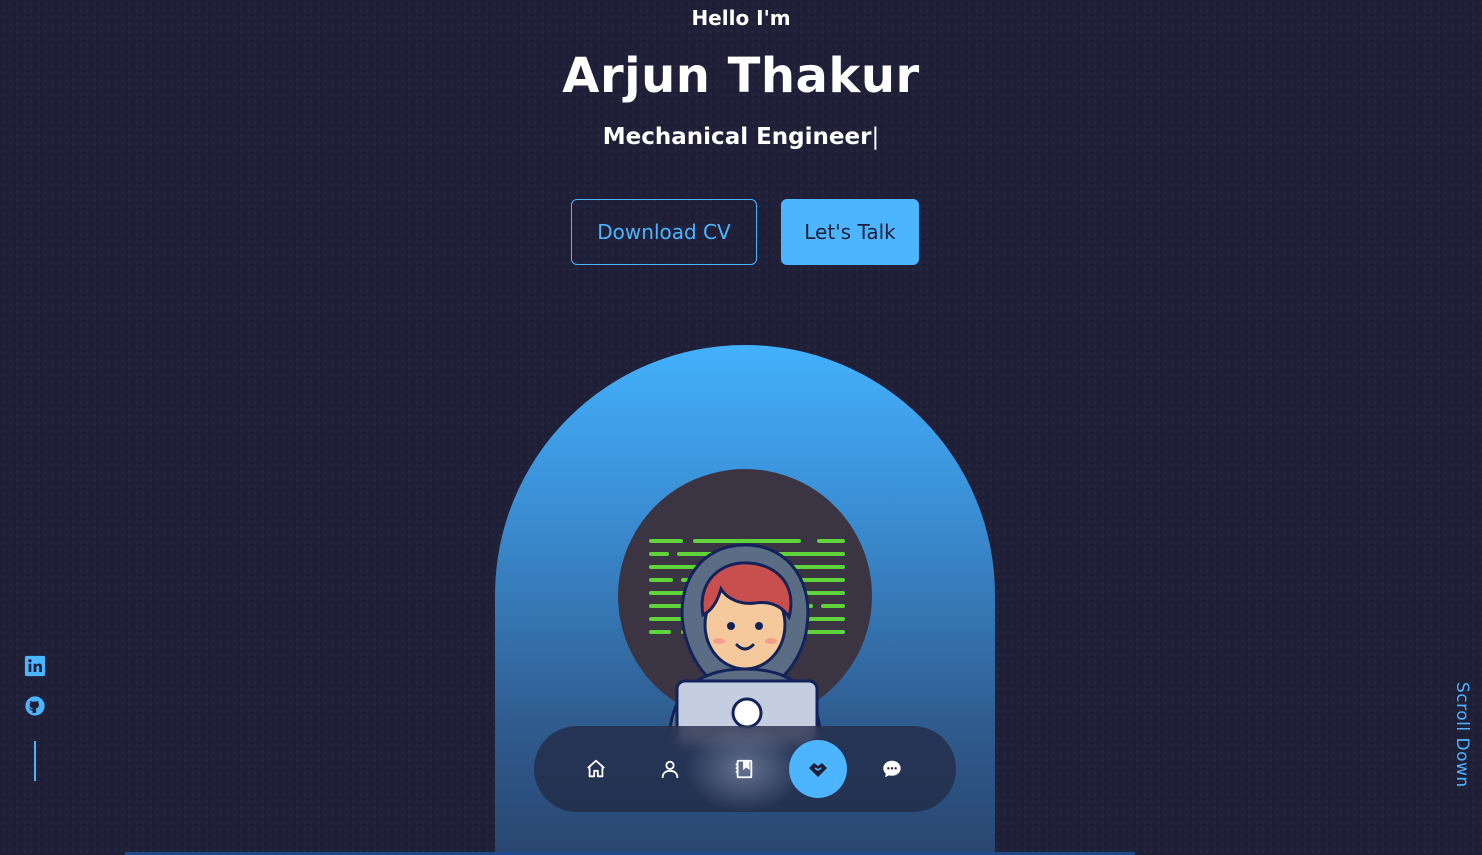 The width and height of the screenshot is (1482, 855). I want to click on github-link, so click(35, 706).